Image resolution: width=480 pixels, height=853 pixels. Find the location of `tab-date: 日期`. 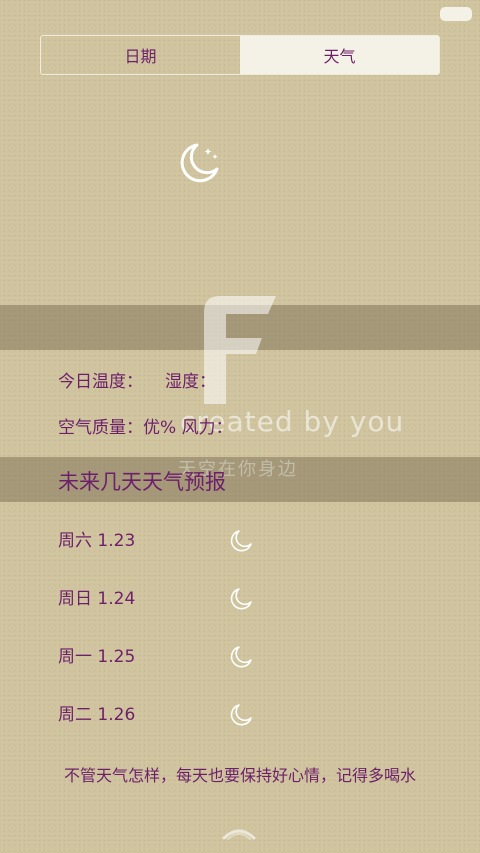

tab-date: 日期 is located at coordinates (140, 55).